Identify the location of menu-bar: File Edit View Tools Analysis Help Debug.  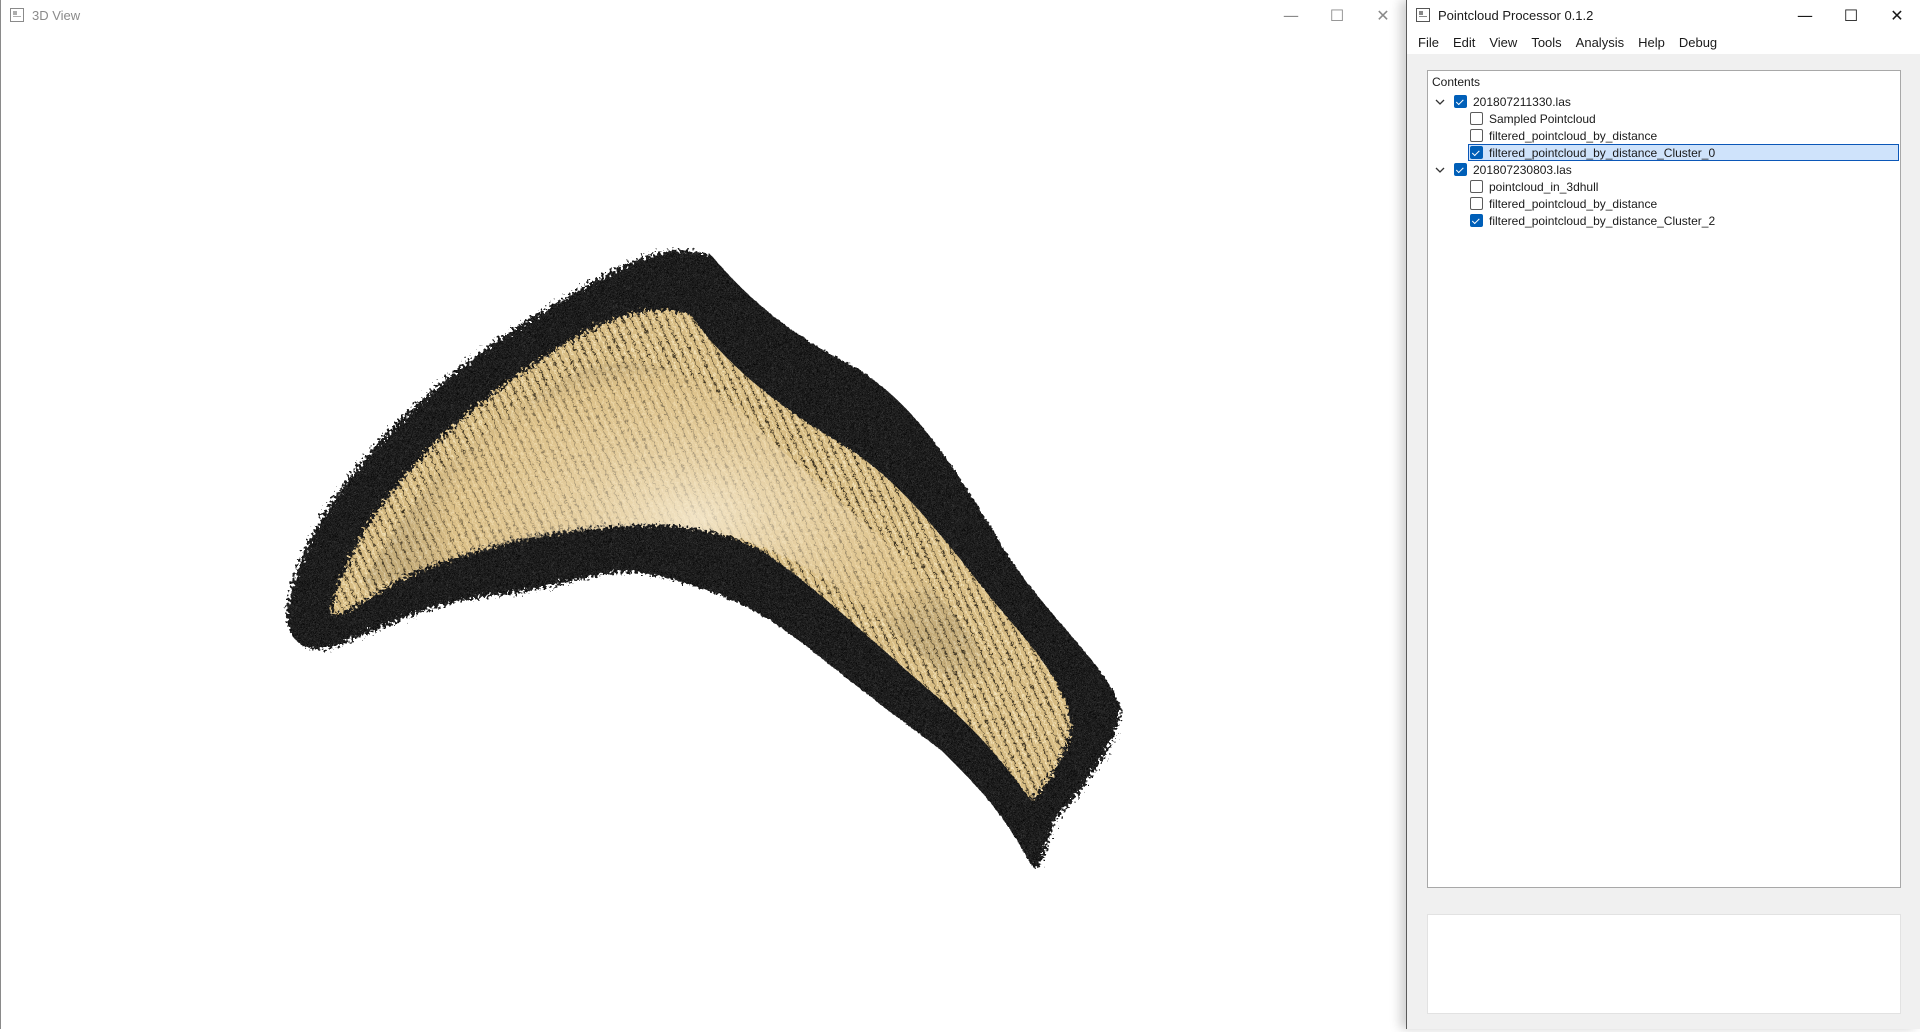
(1663, 42).